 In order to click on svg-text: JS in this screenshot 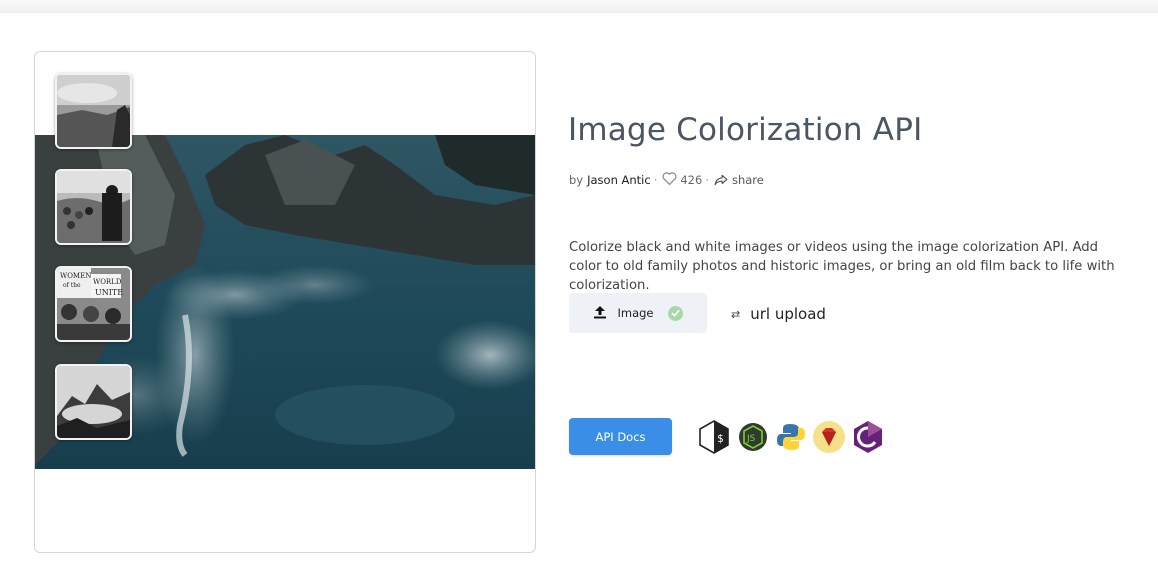, I will do `click(751, 439)`.